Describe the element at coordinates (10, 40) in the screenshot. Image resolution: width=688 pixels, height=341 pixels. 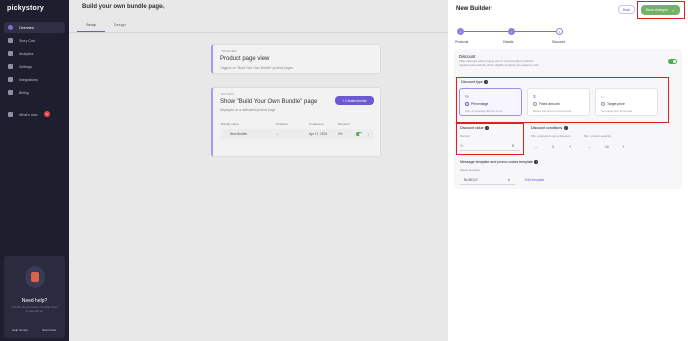
I see `cart-icon` at that location.